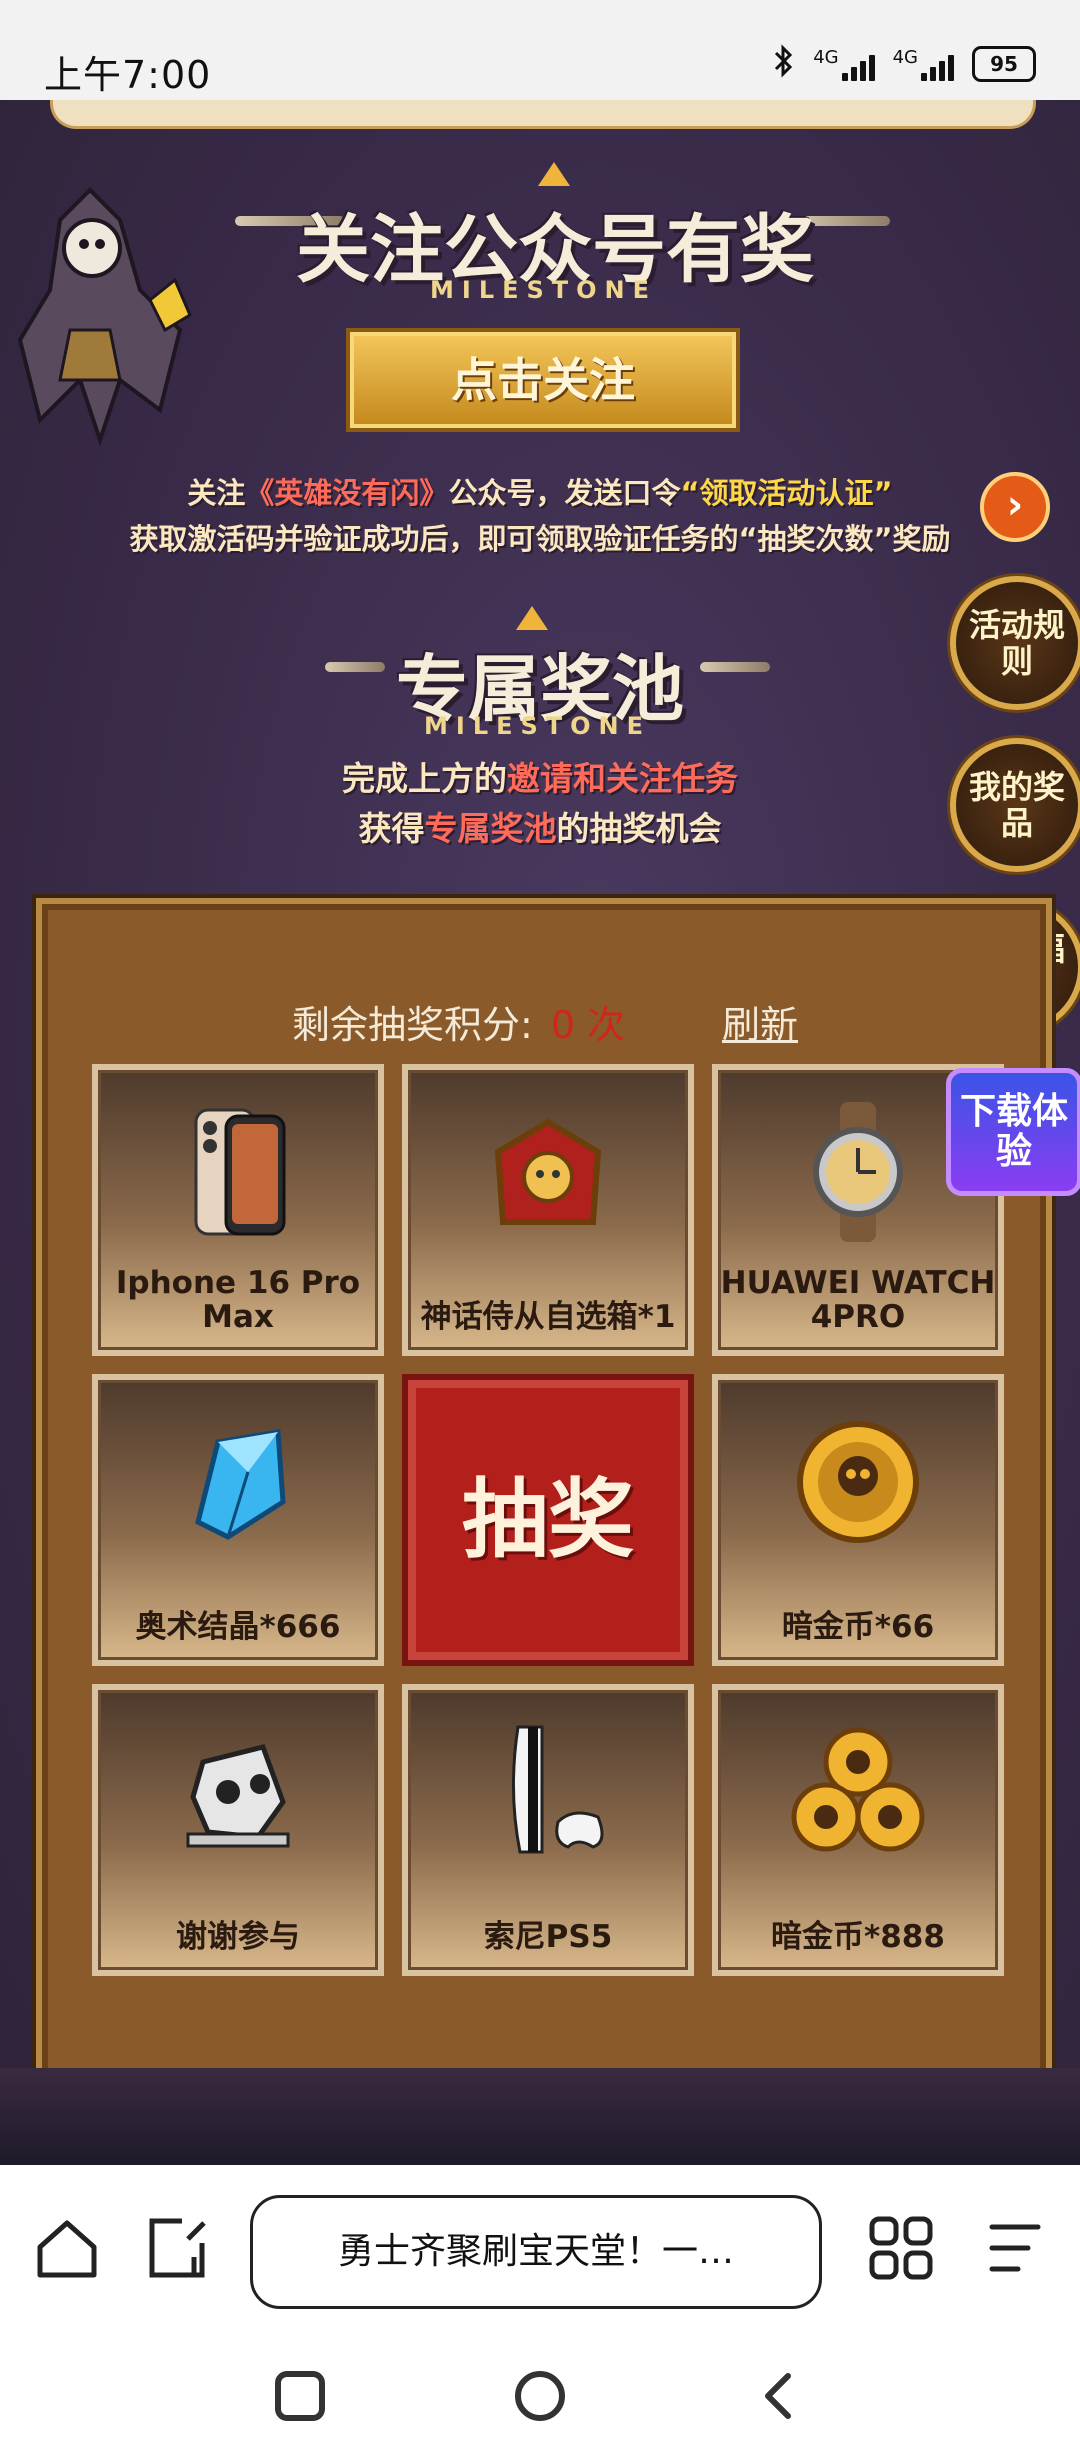 Image resolution: width=1080 pixels, height=2460 pixels. I want to click on account-name: 《英雄没有闪》, so click(347, 493).